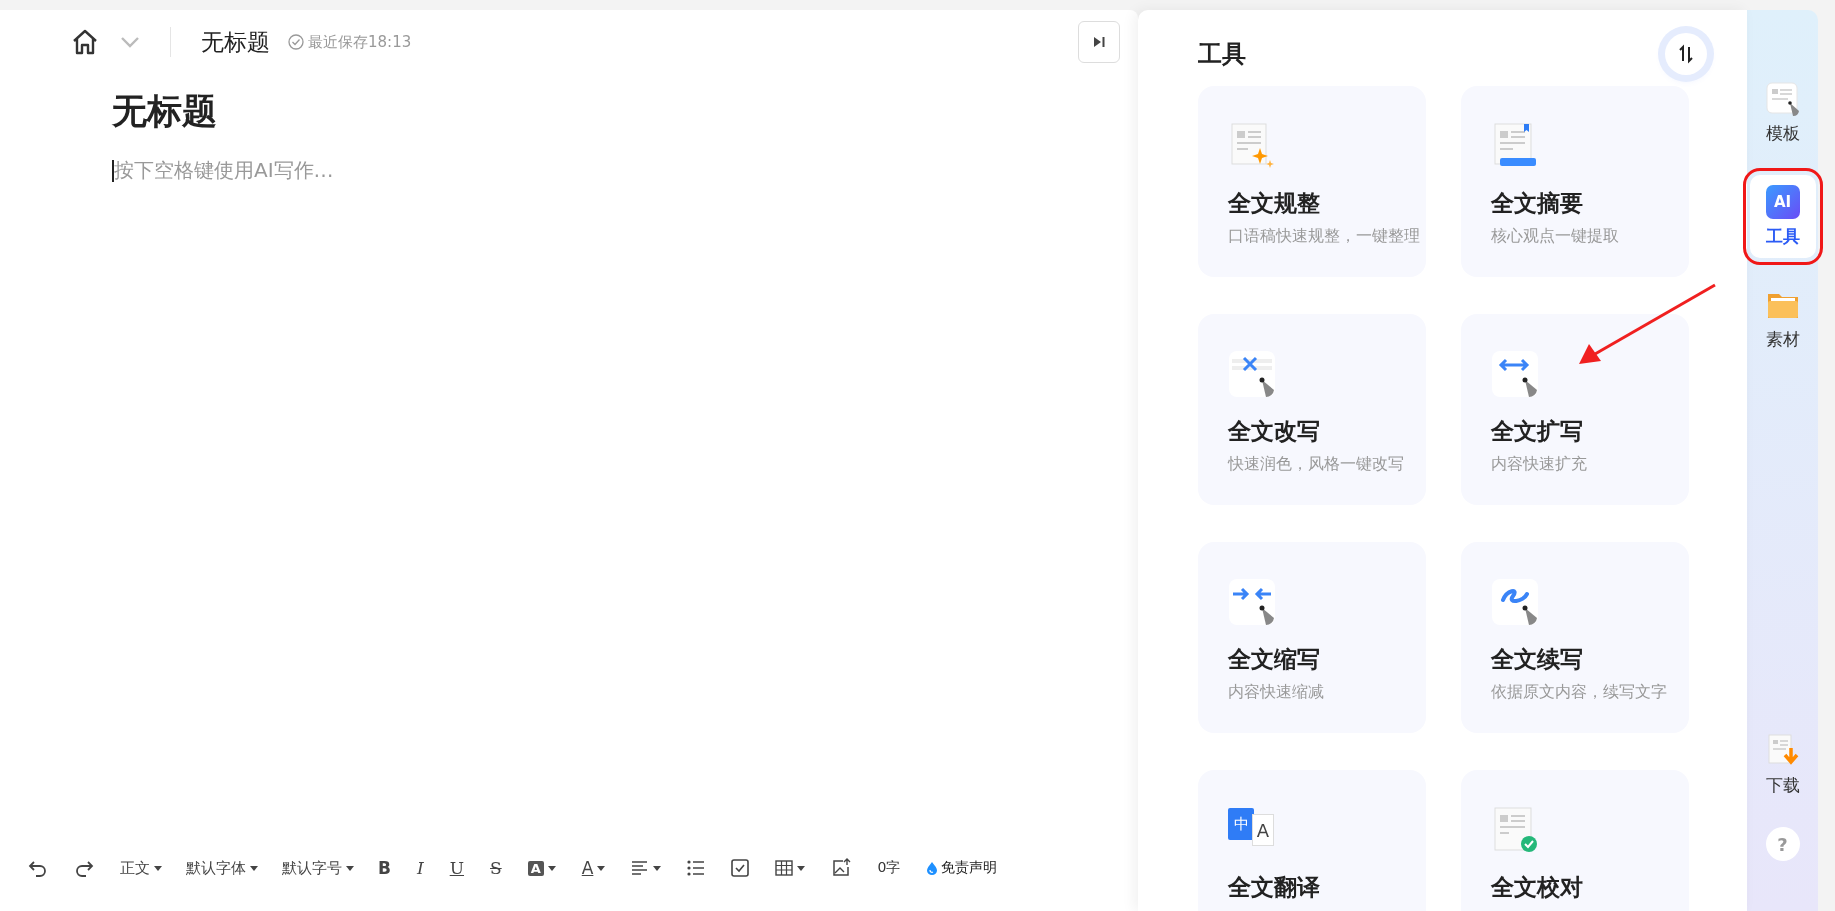 This screenshot has height=911, width=1835. I want to click on tool-card-description: 核心观点一键提取, so click(1555, 236).